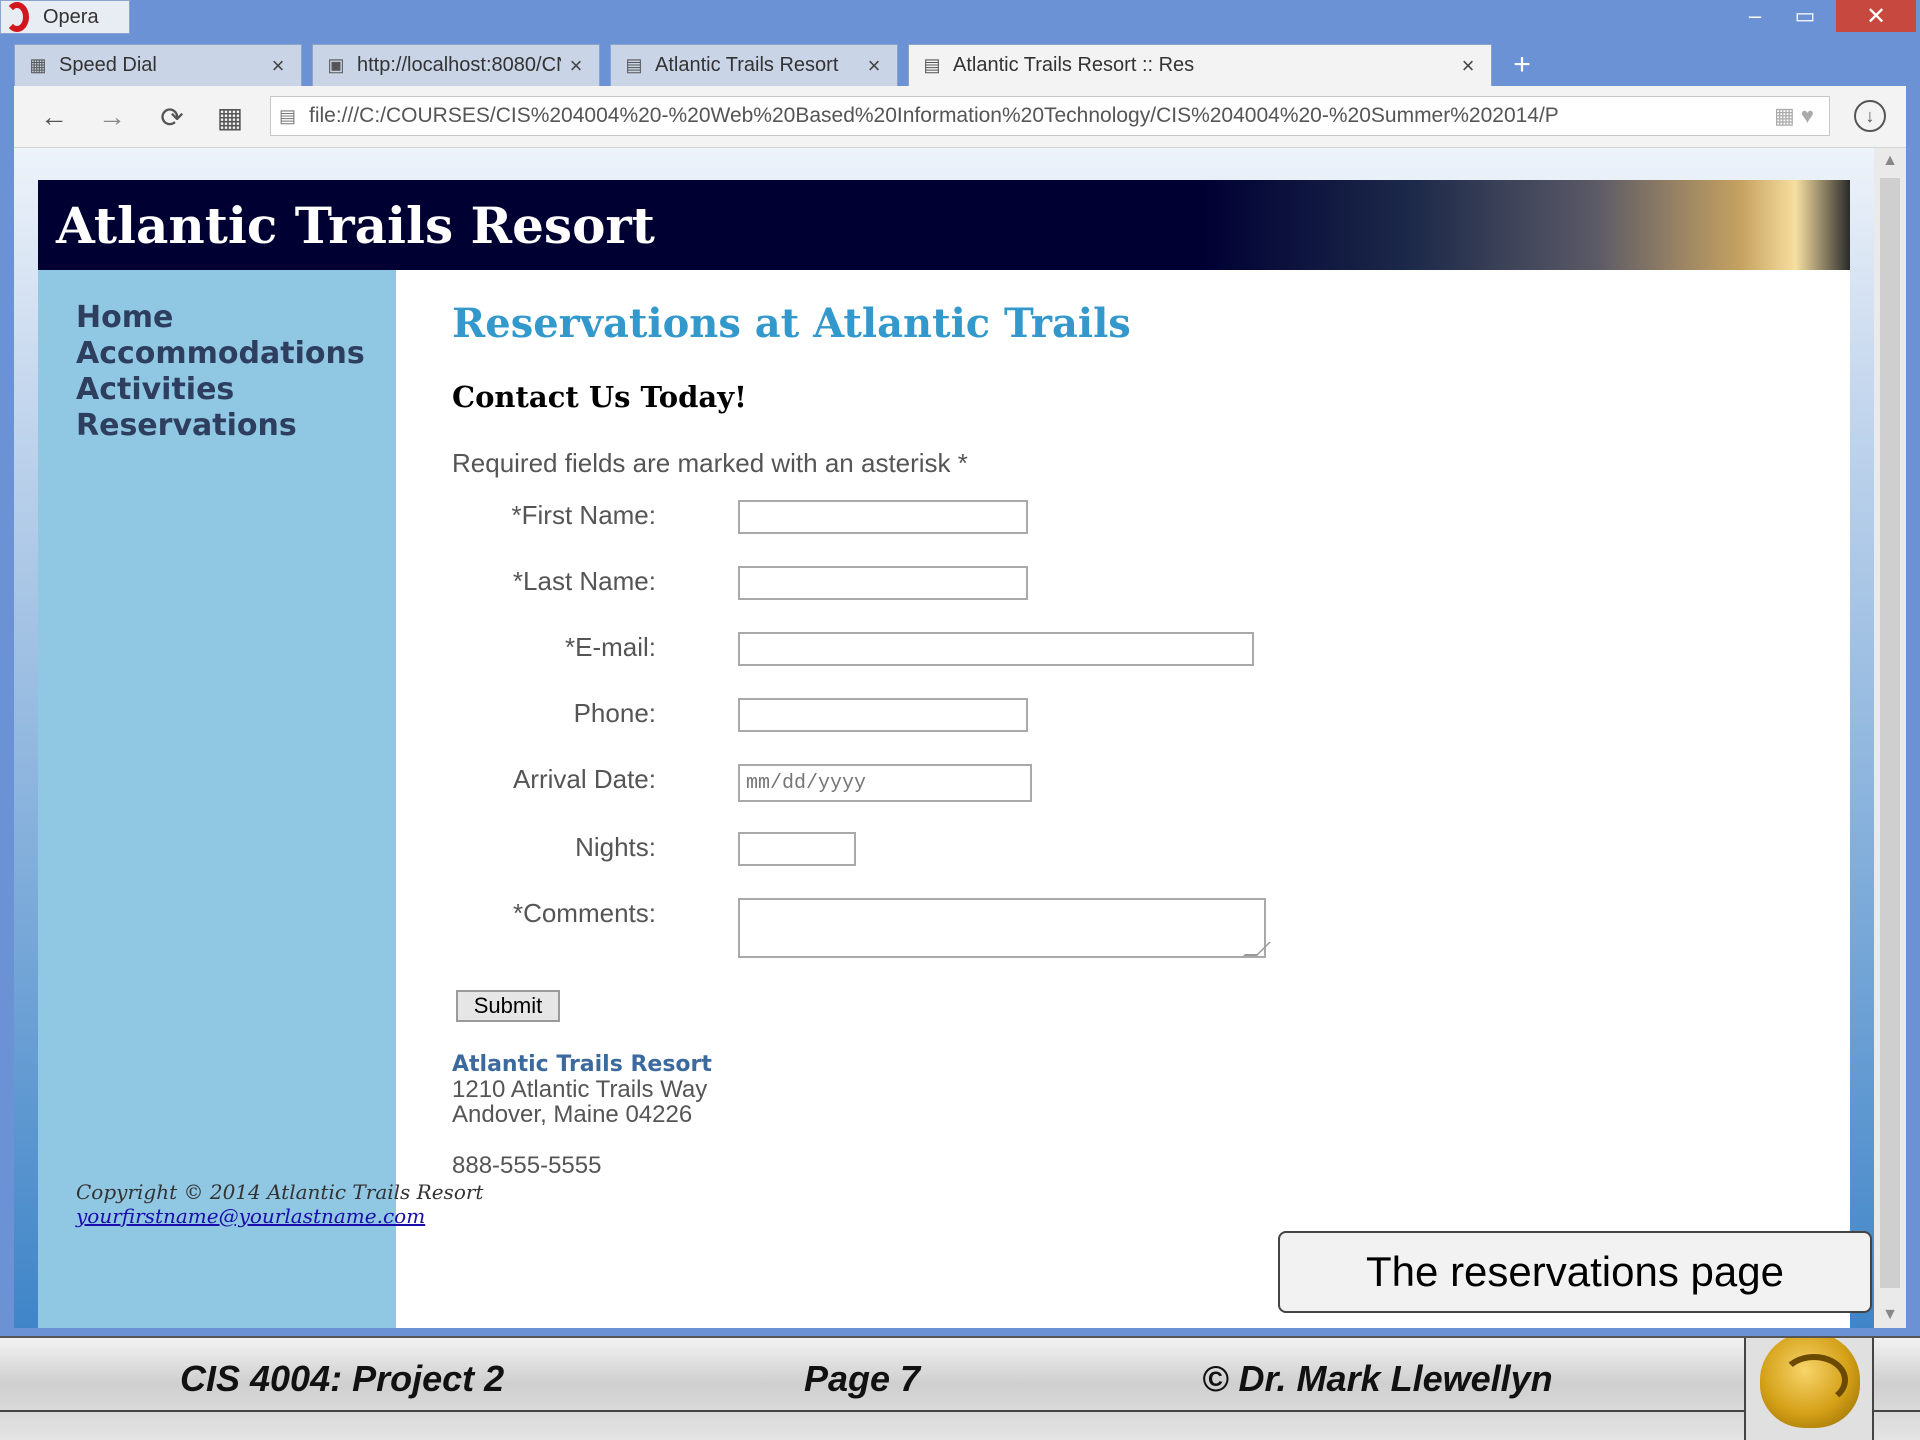 The height and width of the screenshot is (1440, 1920). I want to click on copyright-text: Copyright © 2014 Atlantic Trails Resort, so click(280, 1192).